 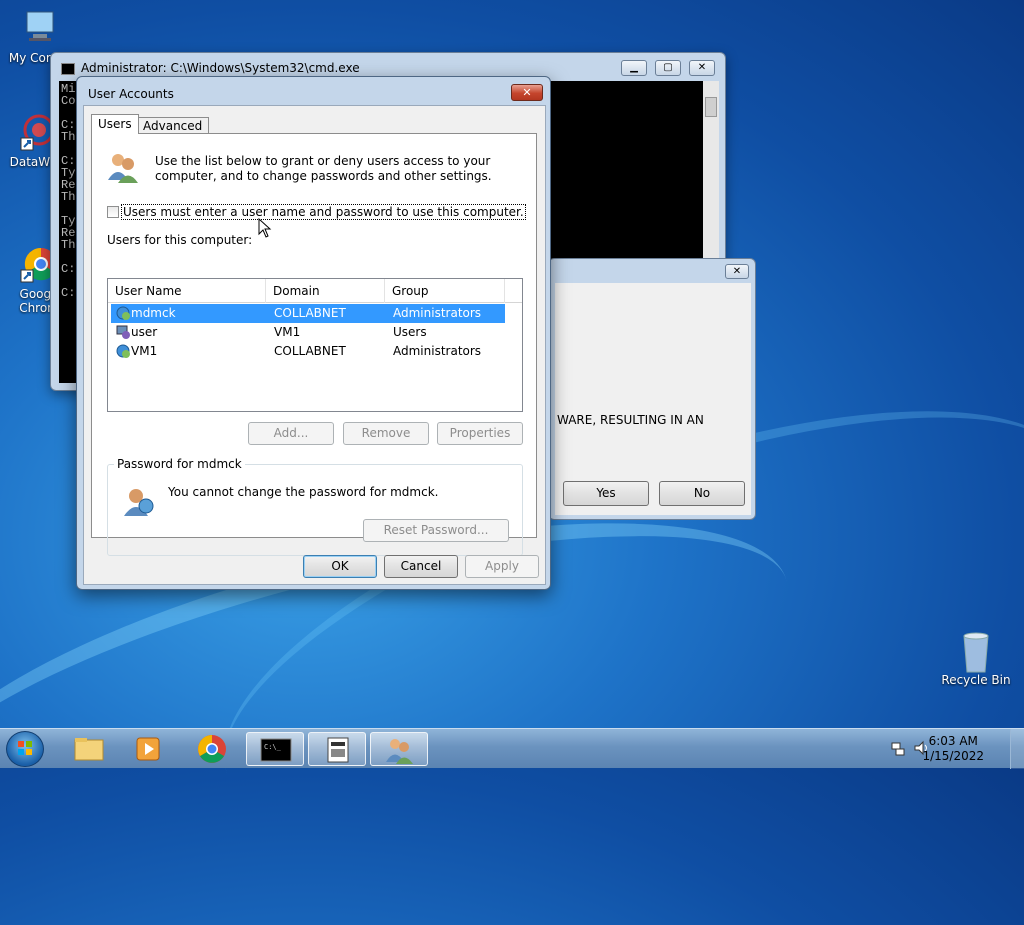 I want to click on window-app-icon, so click(x=338, y=750).